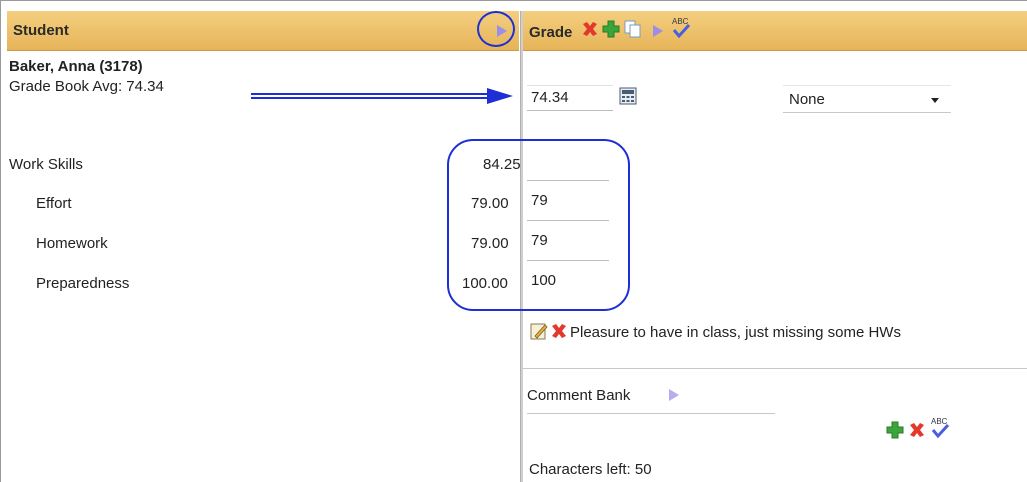 The image size is (1027, 482). I want to click on grade-column-header: Grade ABC, so click(775, 31).